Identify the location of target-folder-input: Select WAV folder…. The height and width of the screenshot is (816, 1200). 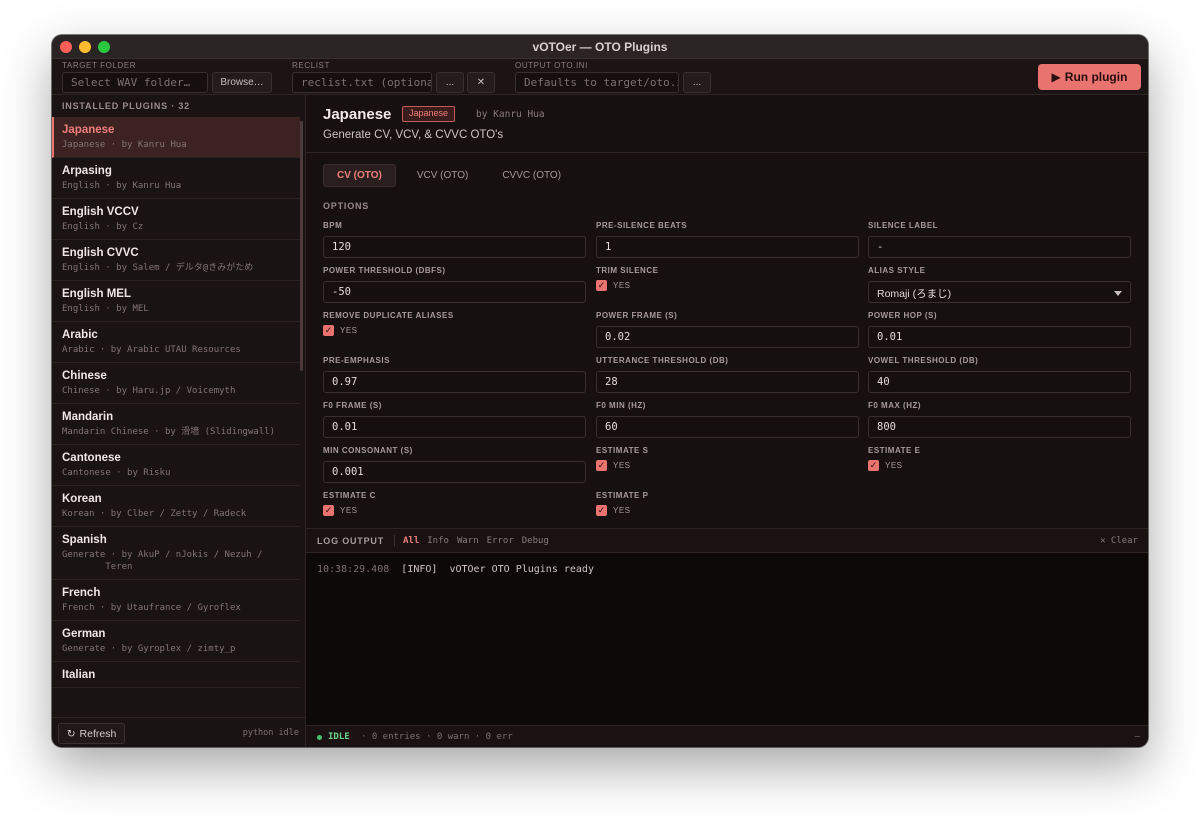
(135, 82).